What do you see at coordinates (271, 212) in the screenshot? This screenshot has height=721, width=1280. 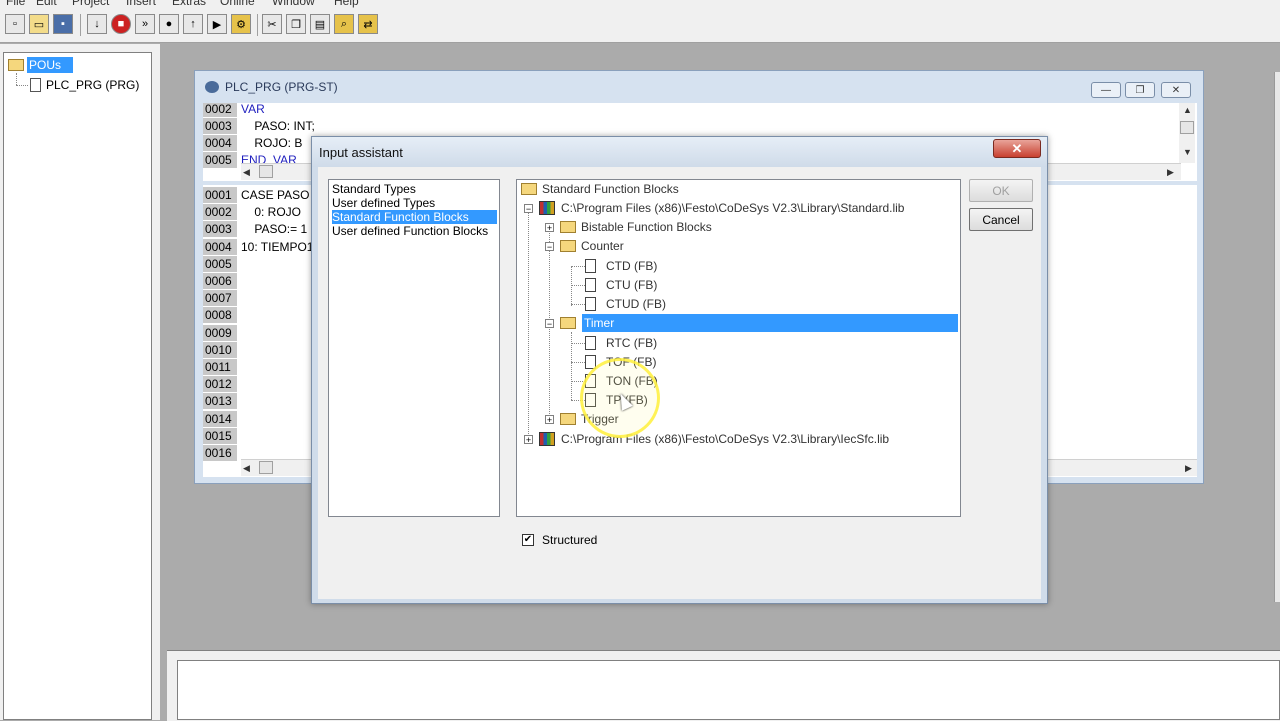 I see `code-line: 0: ROJO` at bounding box center [271, 212].